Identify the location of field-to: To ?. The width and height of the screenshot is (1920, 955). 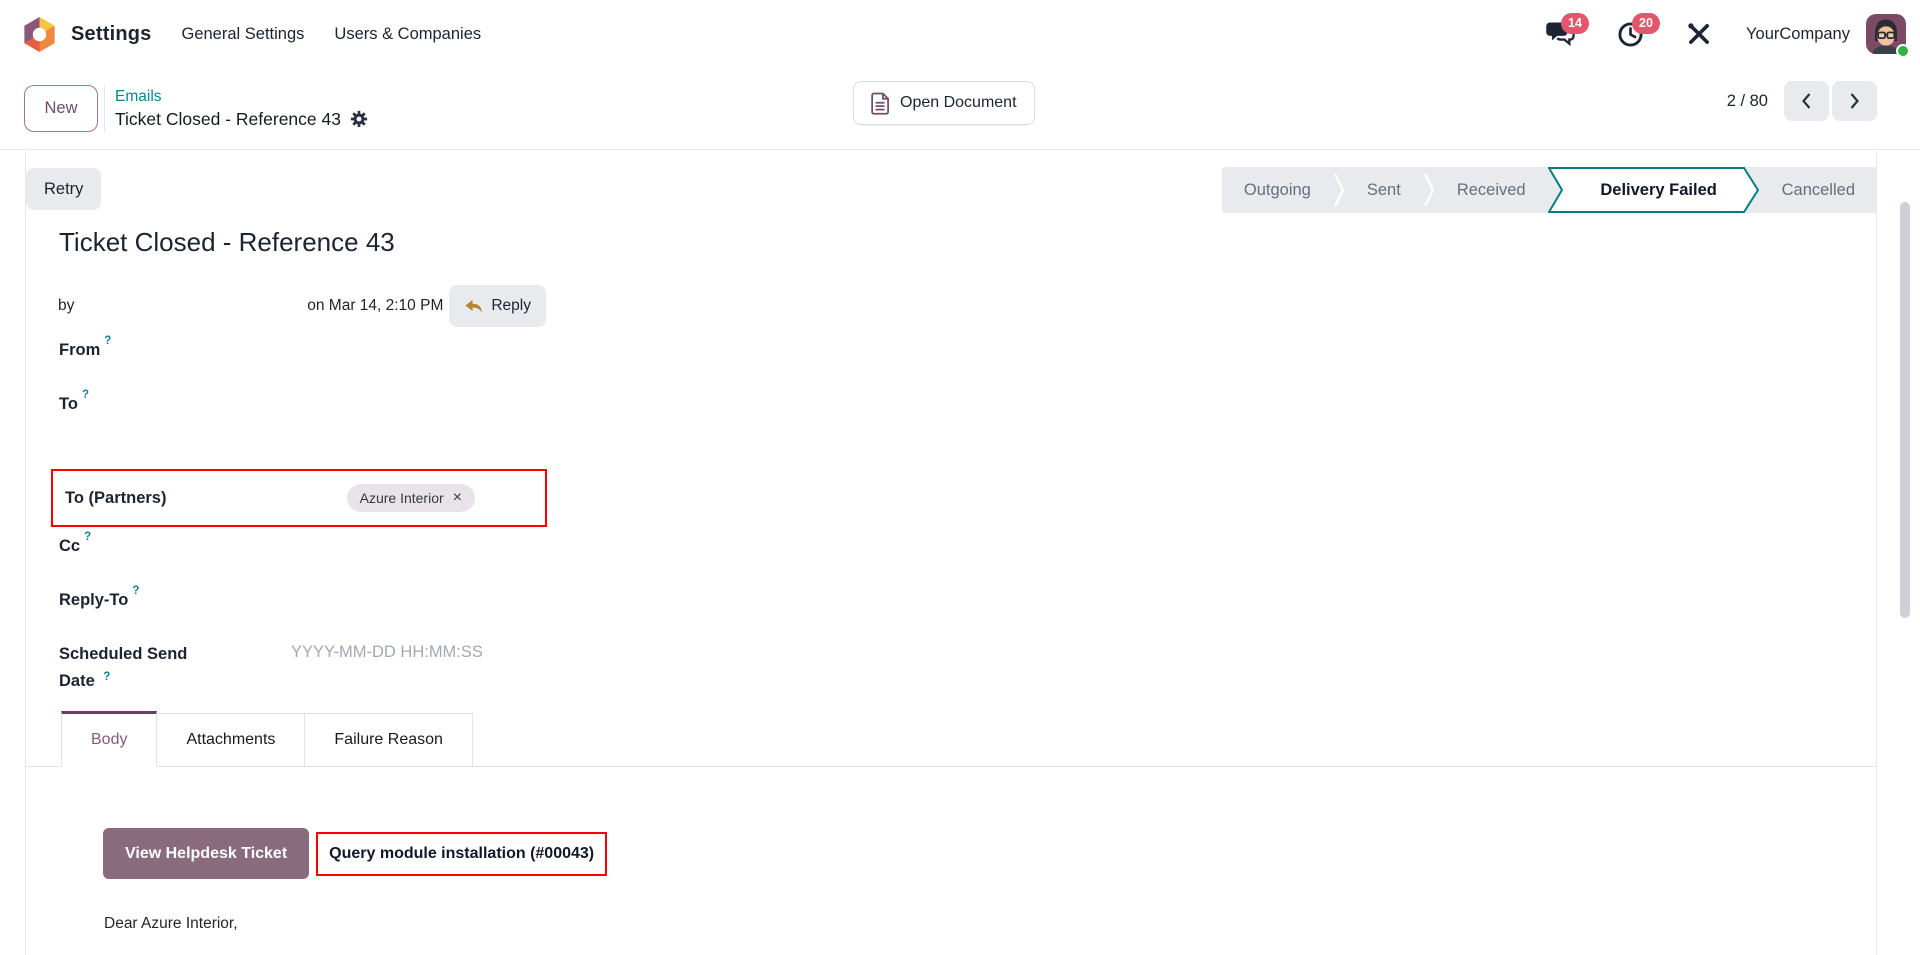
(74, 401).